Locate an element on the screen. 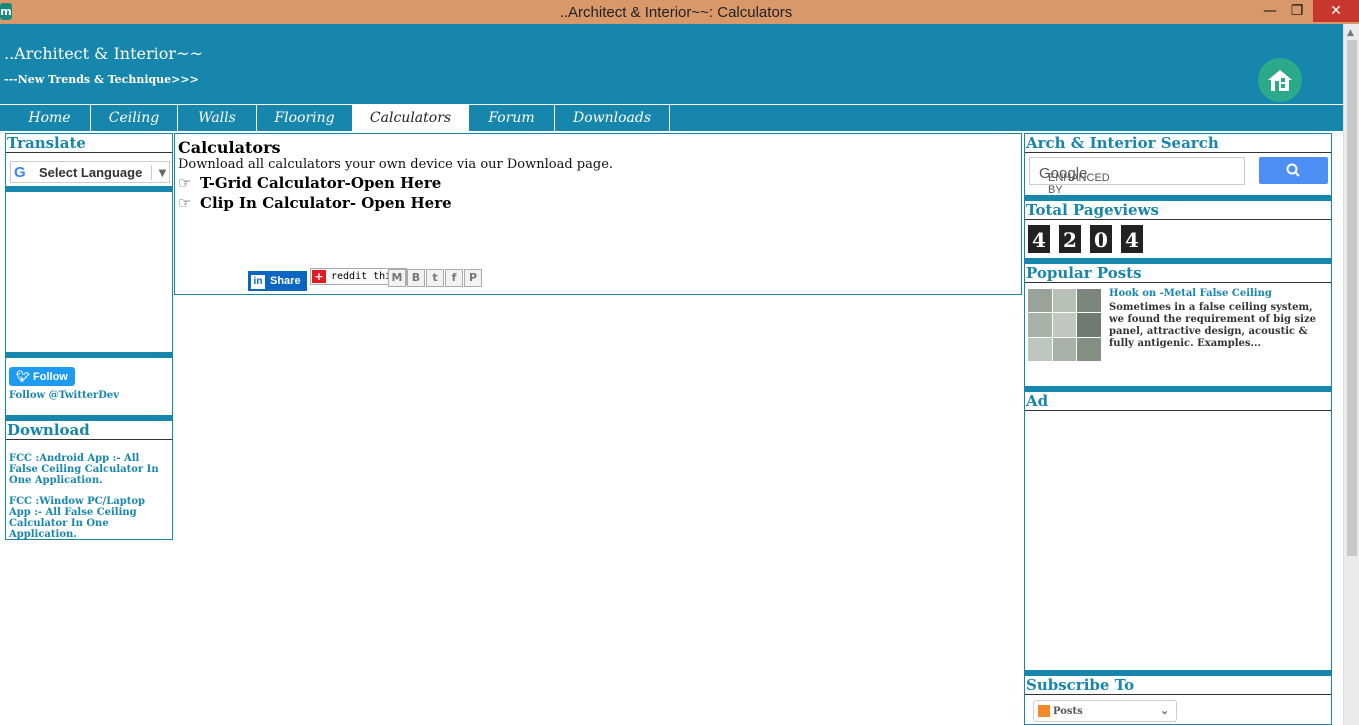  search-button is located at coordinates (1293, 170).